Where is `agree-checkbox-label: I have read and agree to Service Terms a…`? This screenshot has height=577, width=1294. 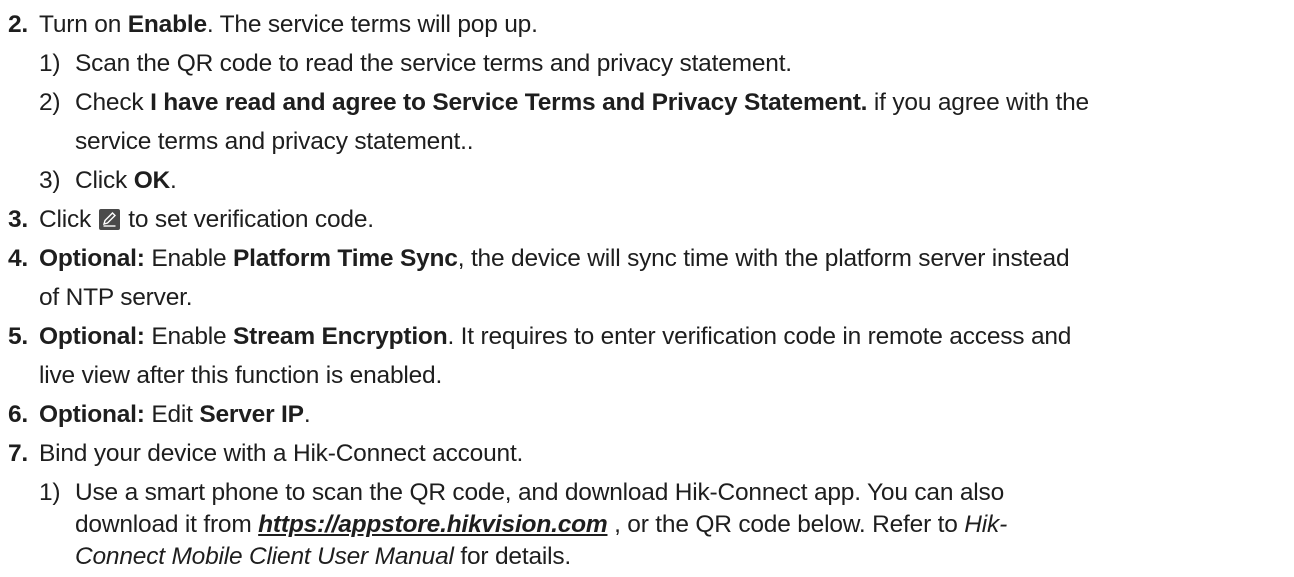 agree-checkbox-label: I have read and agree to Service Terms a… is located at coordinates (509, 102).